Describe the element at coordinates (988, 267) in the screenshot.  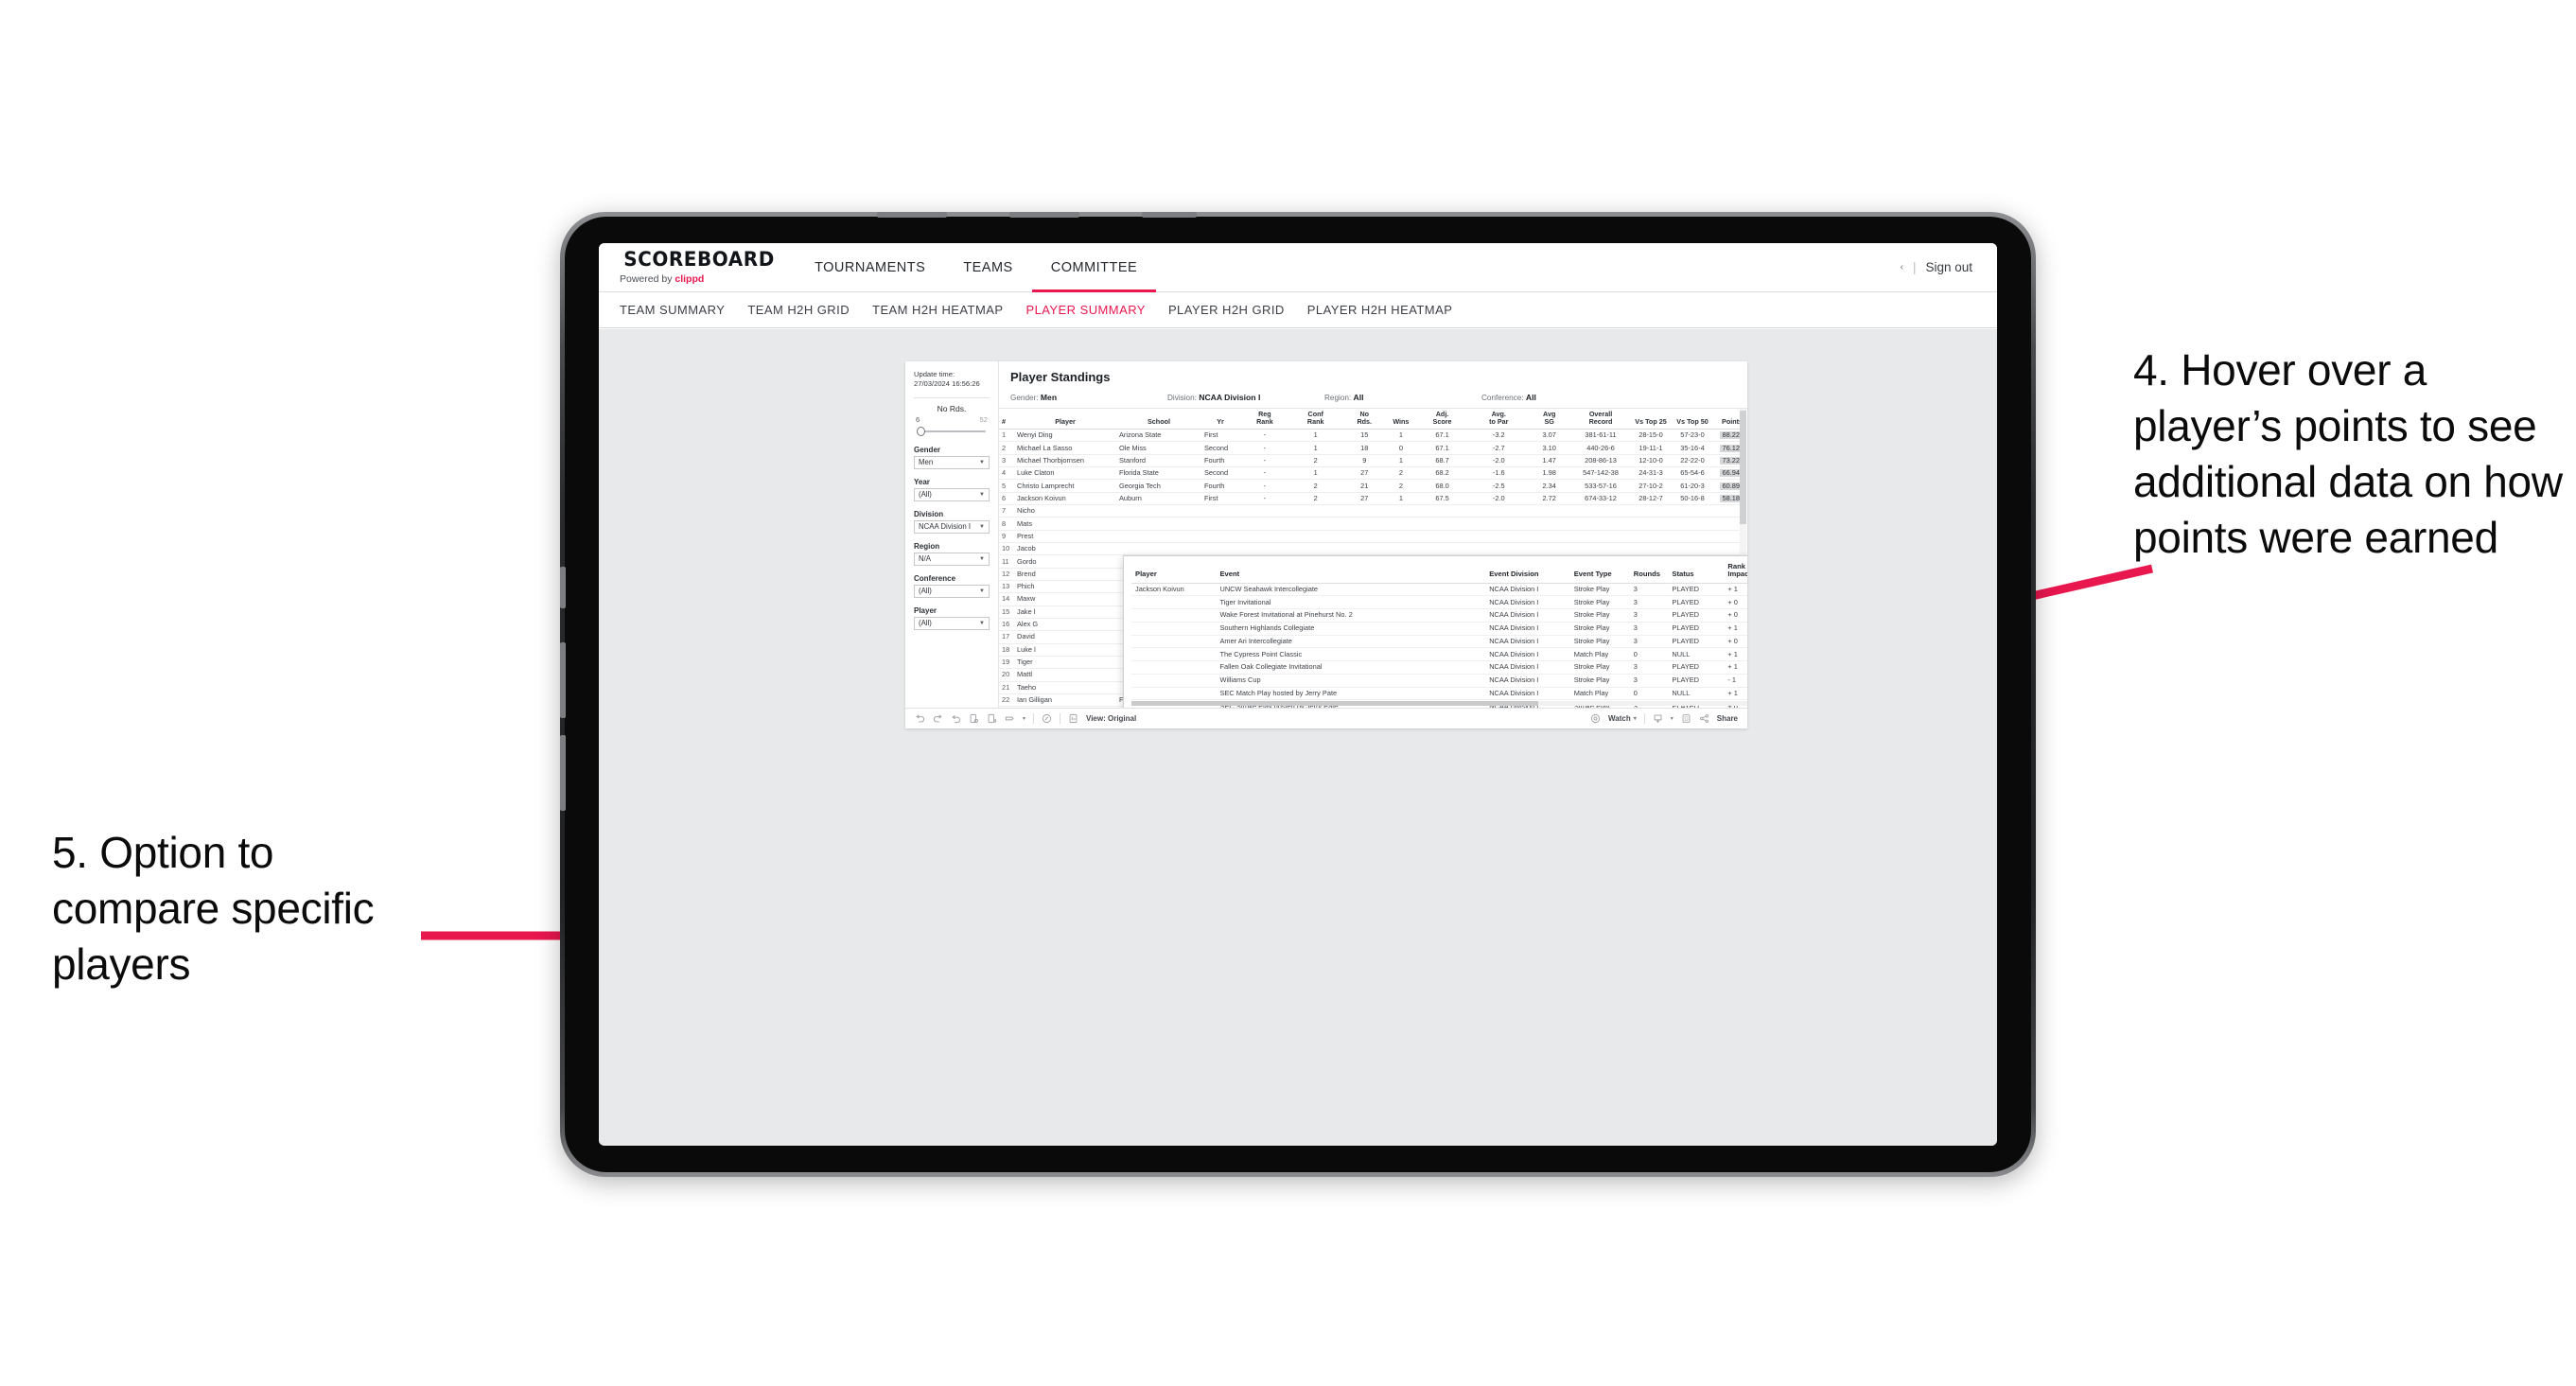
I see `topnav-item-teams: TEAMS` at that location.